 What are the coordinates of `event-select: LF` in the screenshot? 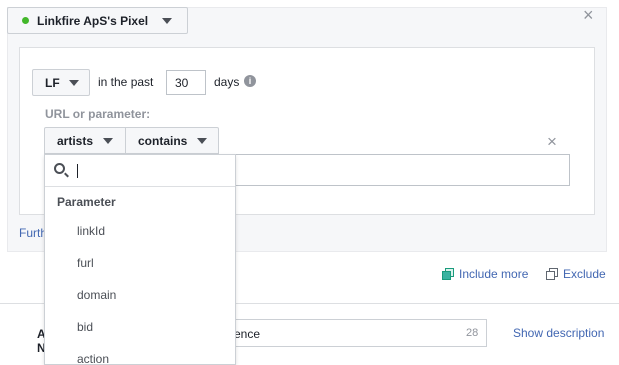 It's located at (61, 82).